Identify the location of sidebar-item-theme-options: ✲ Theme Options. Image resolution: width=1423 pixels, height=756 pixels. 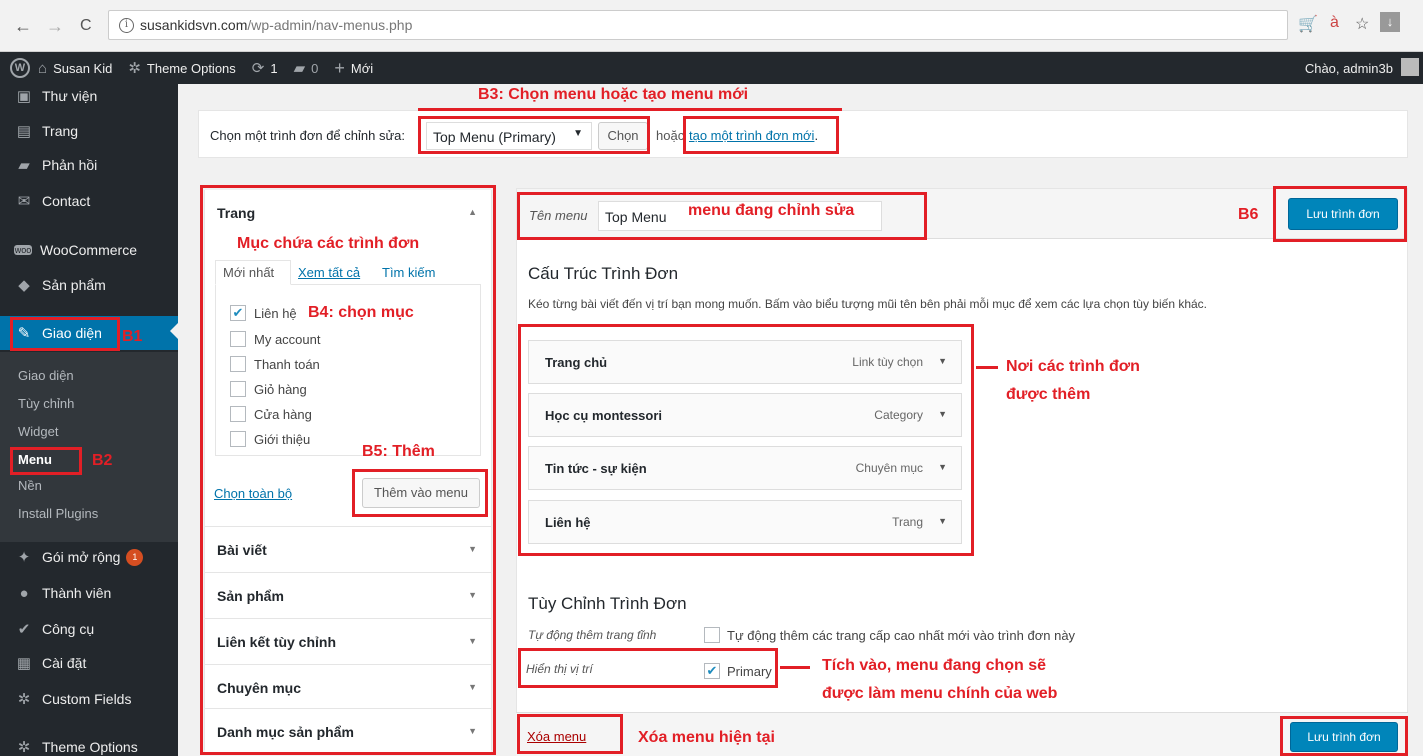
(89, 744).